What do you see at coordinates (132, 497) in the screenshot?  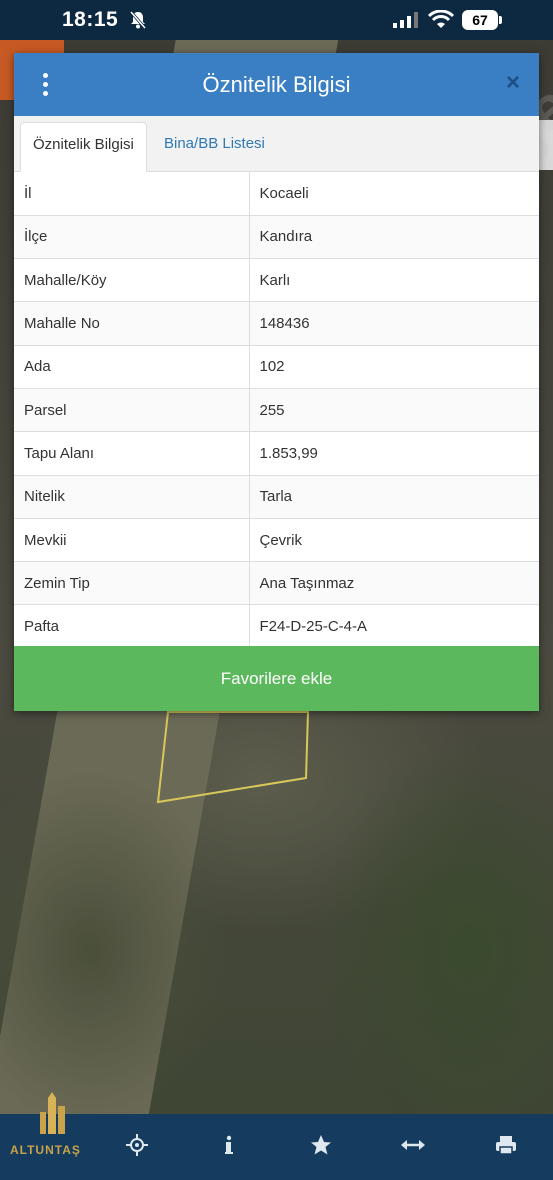 I see `attribute-key: Nitelik` at bounding box center [132, 497].